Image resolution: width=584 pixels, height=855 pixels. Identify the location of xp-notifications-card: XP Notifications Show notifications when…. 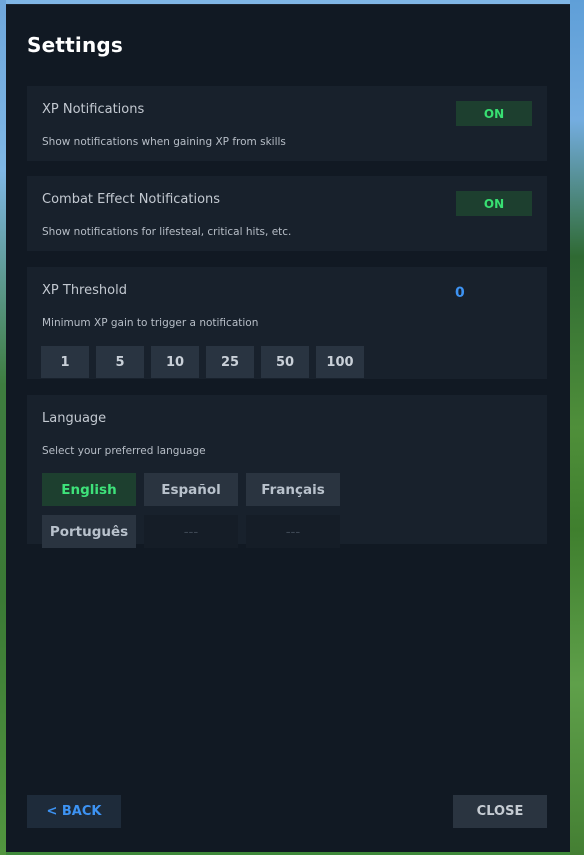
(287, 123).